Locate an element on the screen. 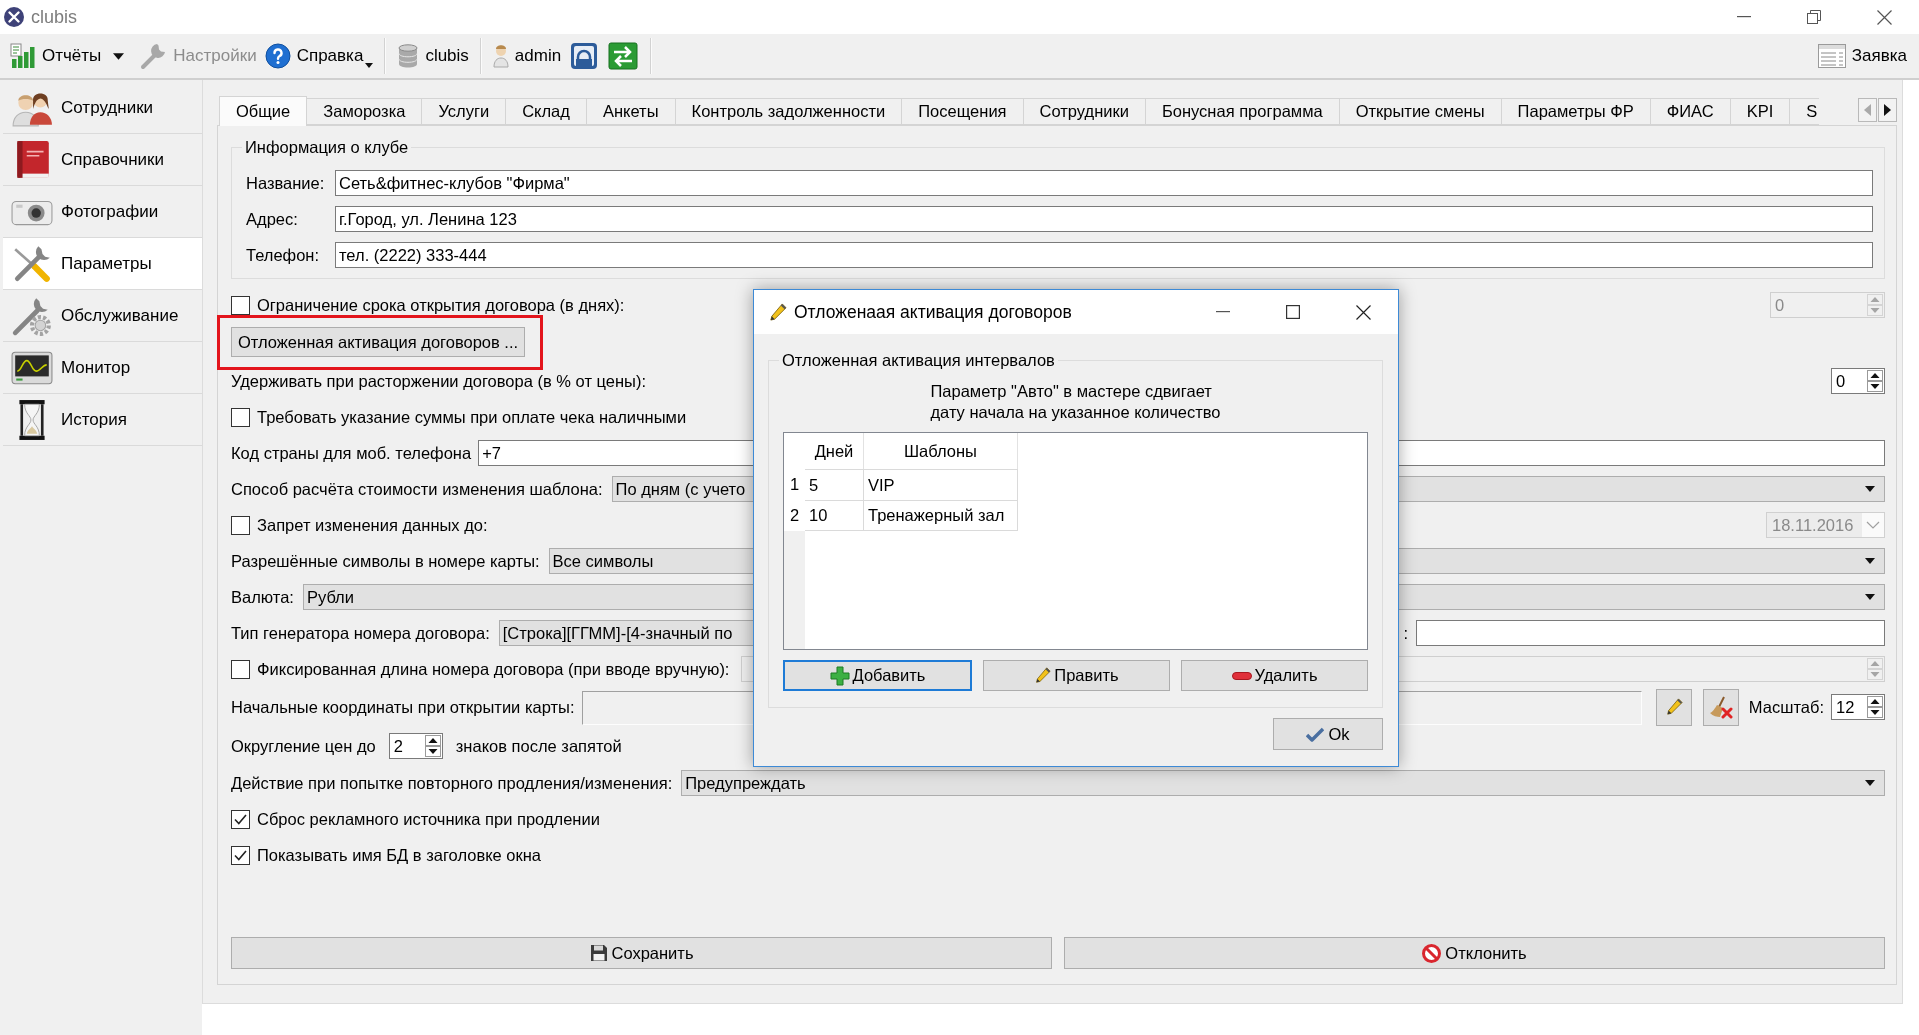 Image resolution: width=1919 pixels, height=1035 pixels. note-text: Параметр "Авто" в мастере сдвигает дату начала на указанное количество is located at coordinates (1075, 402).